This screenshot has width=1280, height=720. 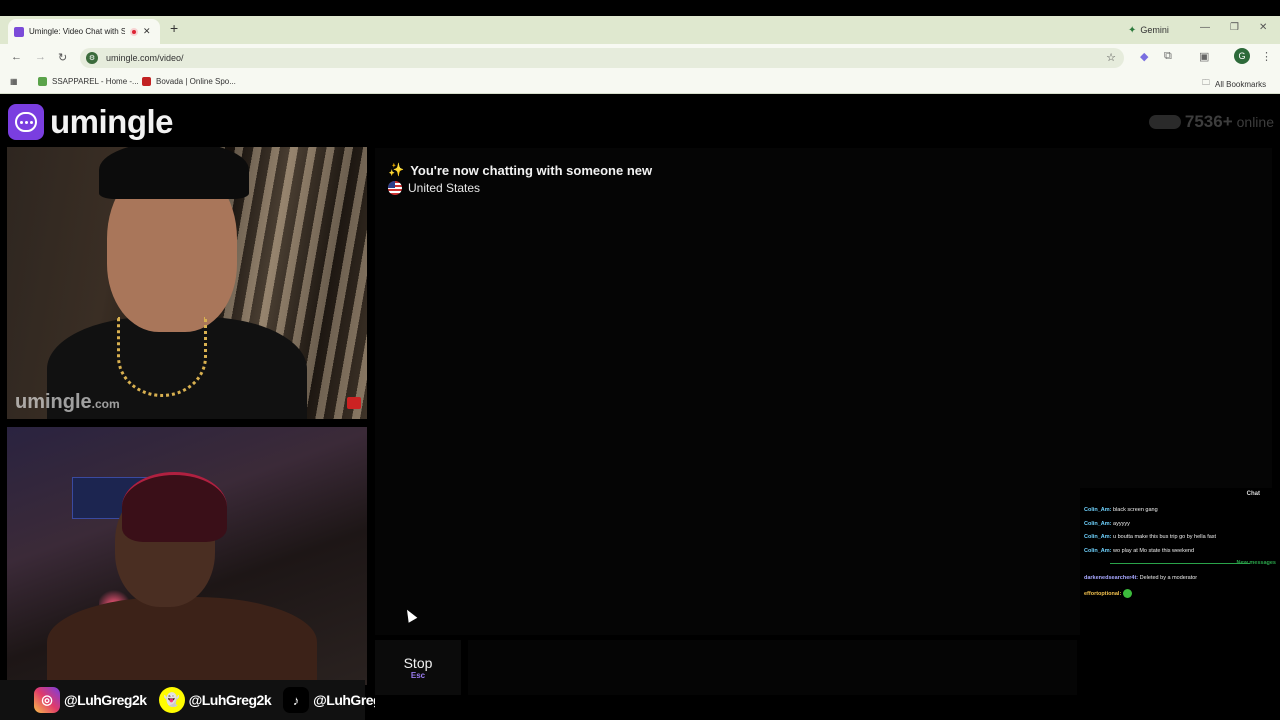 I want to click on bookmark-star-icon: ☆, so click(x=1111, y=57).